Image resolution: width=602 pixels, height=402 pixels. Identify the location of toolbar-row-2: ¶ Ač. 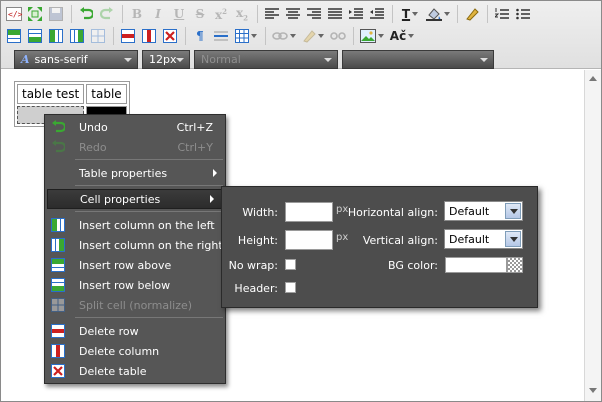
(211, 36).